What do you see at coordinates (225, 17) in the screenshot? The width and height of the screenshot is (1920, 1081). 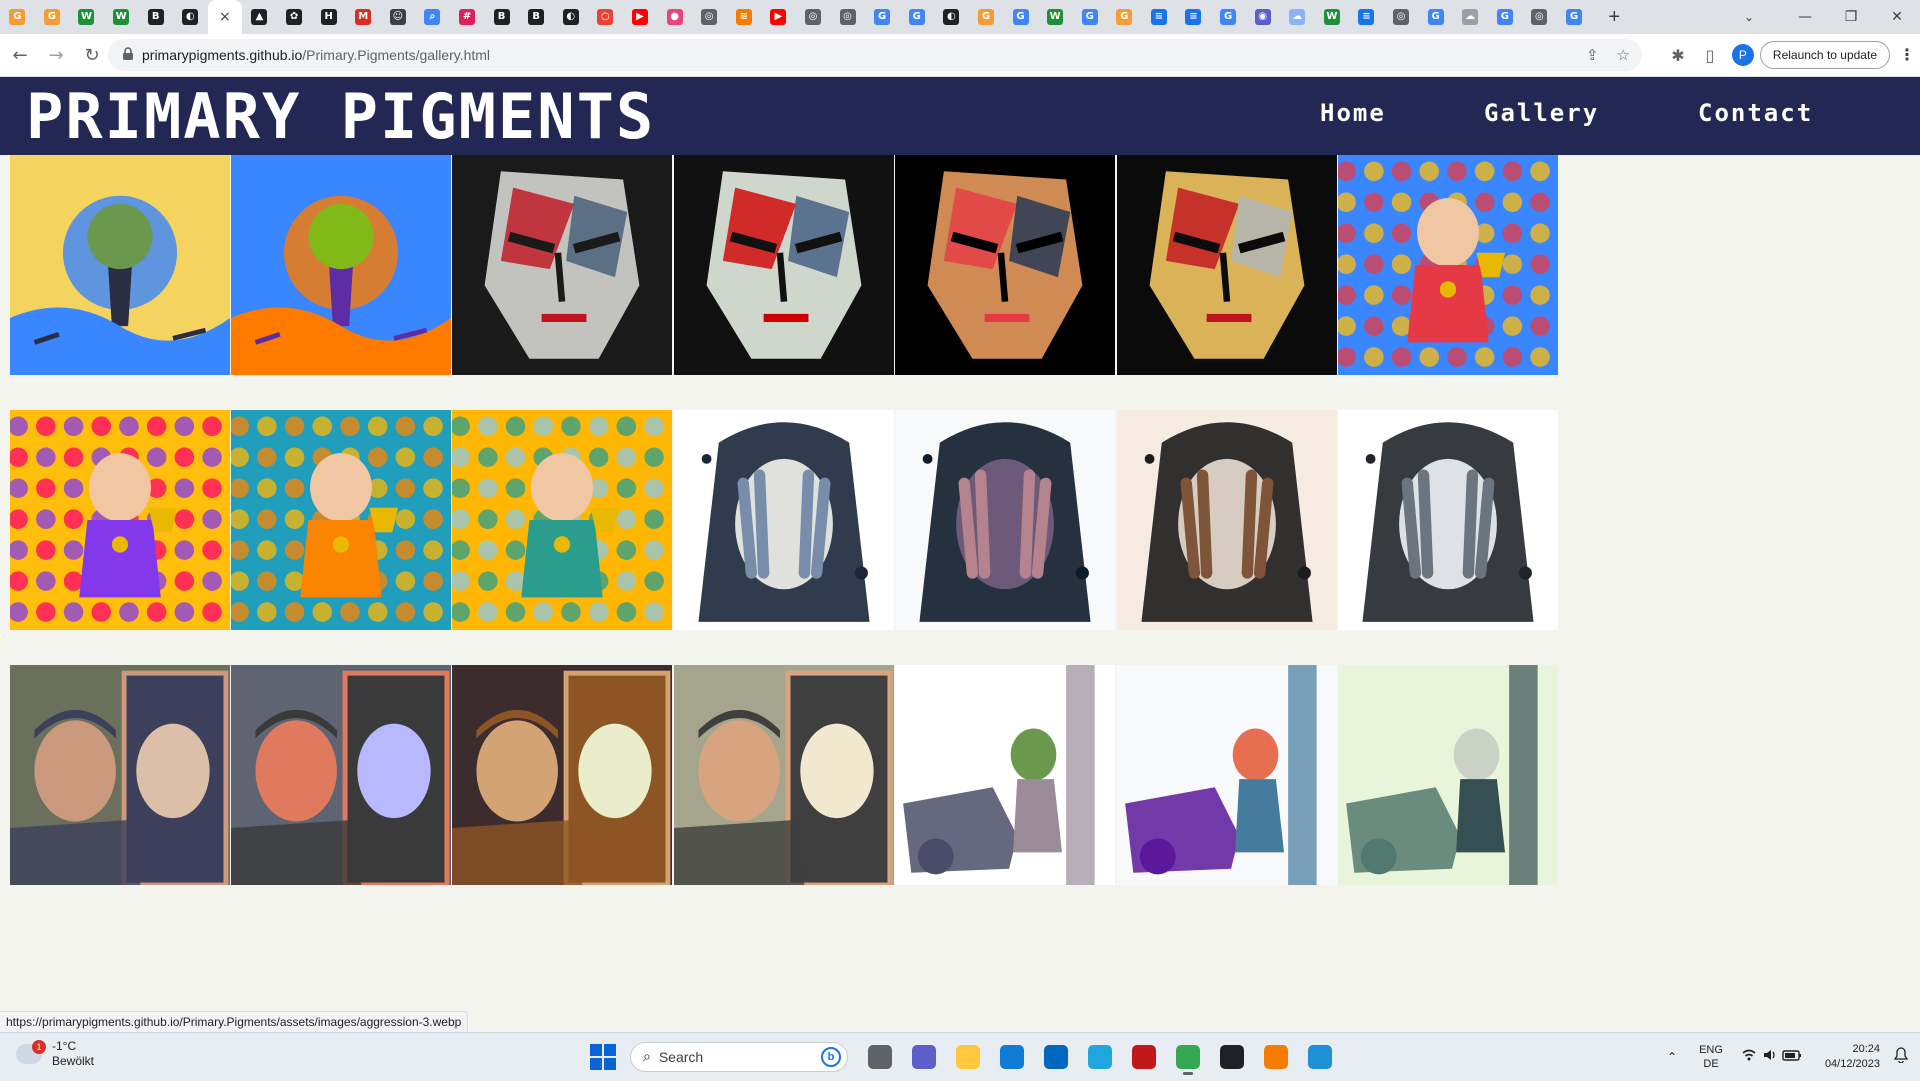 I see `tab-active: ×` at bounding box center [225, 17].